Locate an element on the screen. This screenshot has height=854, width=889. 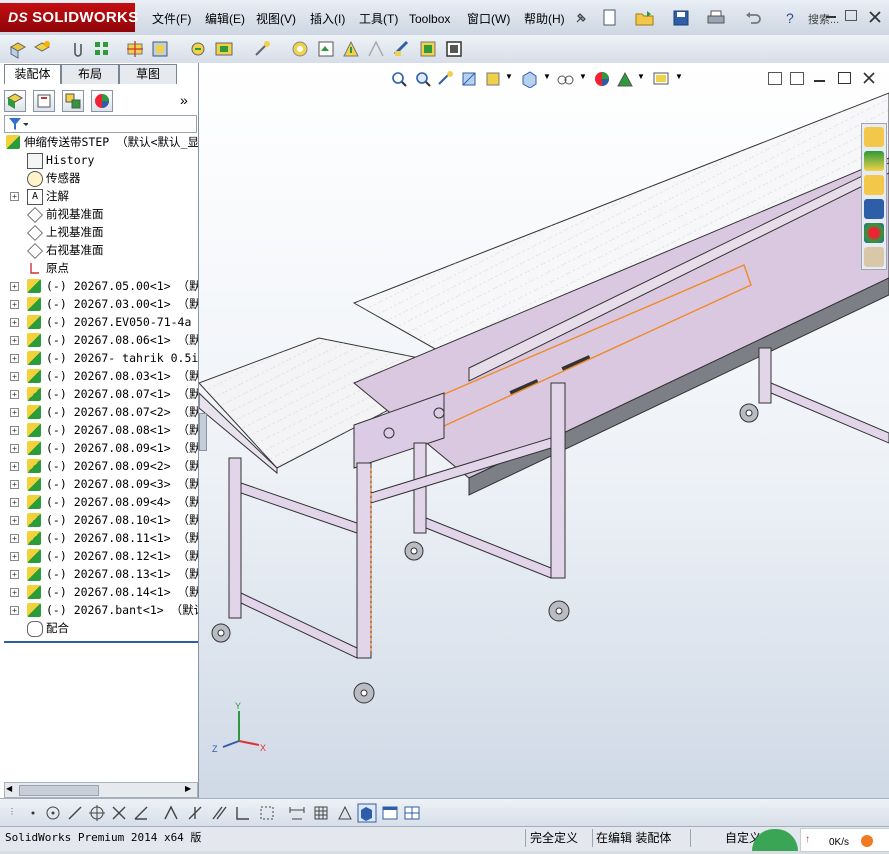
menu-edit: 编辑(E) is located at coordinates (225, 19).